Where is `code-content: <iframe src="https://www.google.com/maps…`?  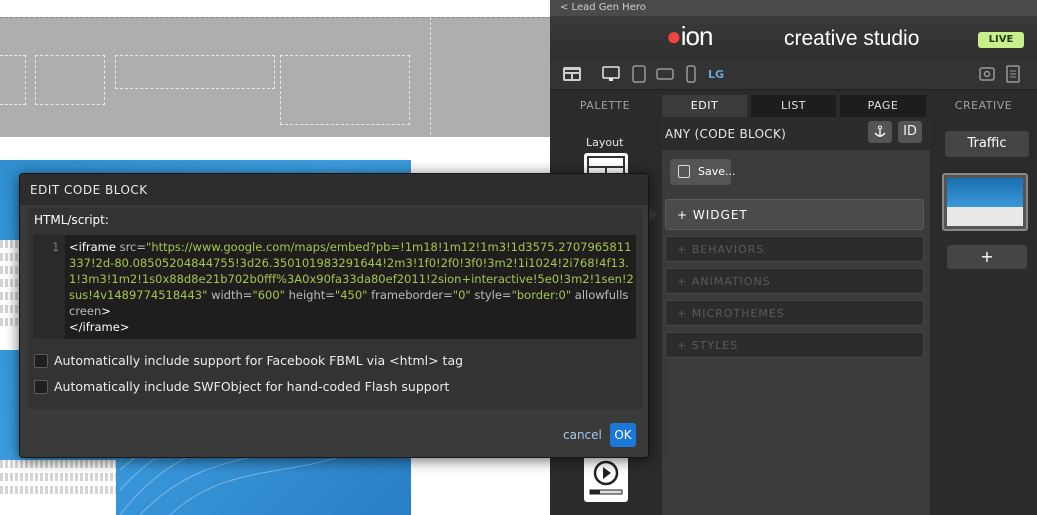
code-content: <iframe src="https://www.google.com/maps… is located at coordinates (351, 287).